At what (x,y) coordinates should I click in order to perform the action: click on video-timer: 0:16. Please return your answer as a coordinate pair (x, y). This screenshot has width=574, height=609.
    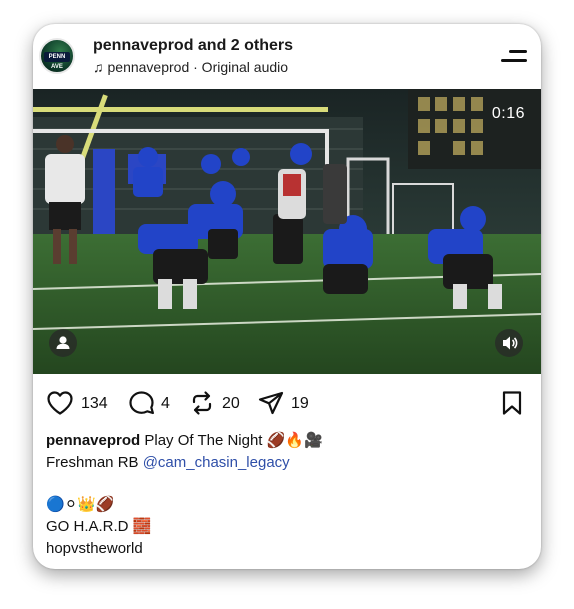
    Looking at the image, I should click on (508, 113).